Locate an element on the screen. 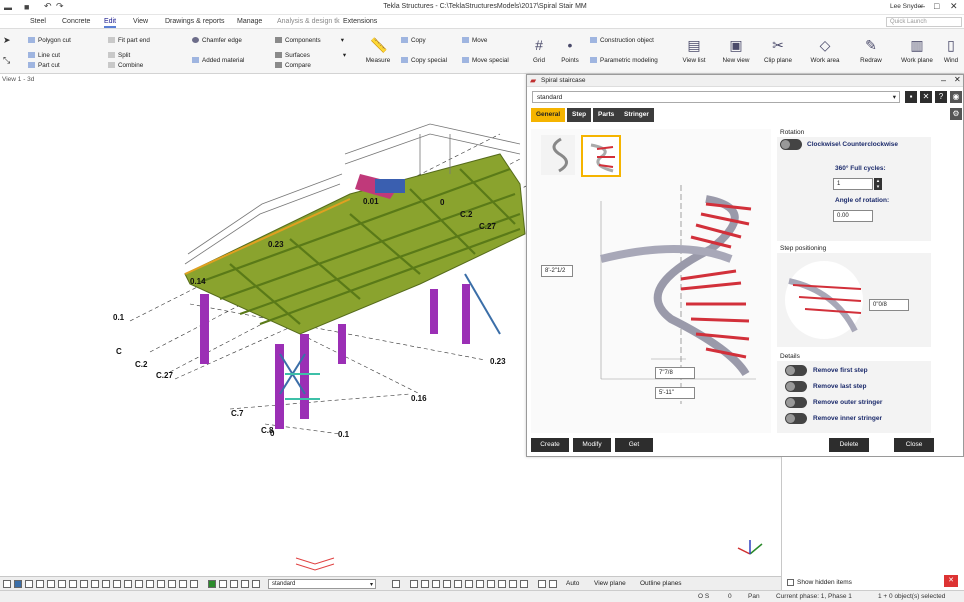  app-menu-icon: ▬ is located at coordinates (8, 7).